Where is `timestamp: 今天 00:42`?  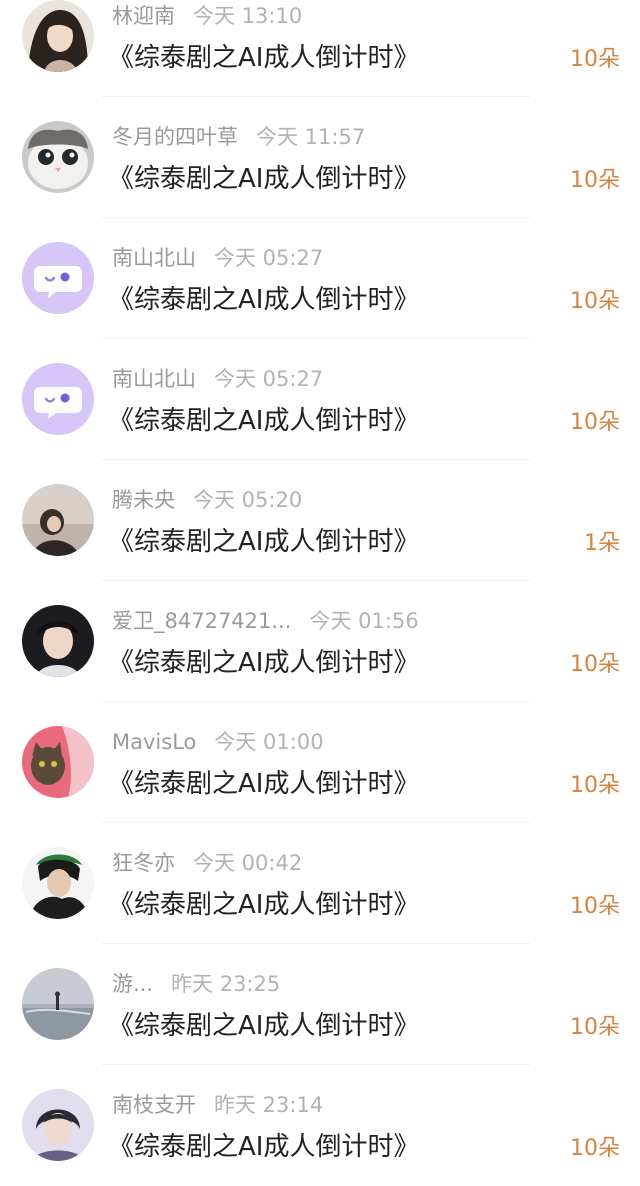
timestamp: 今天 00:42 is located at coordinates (248, 863).